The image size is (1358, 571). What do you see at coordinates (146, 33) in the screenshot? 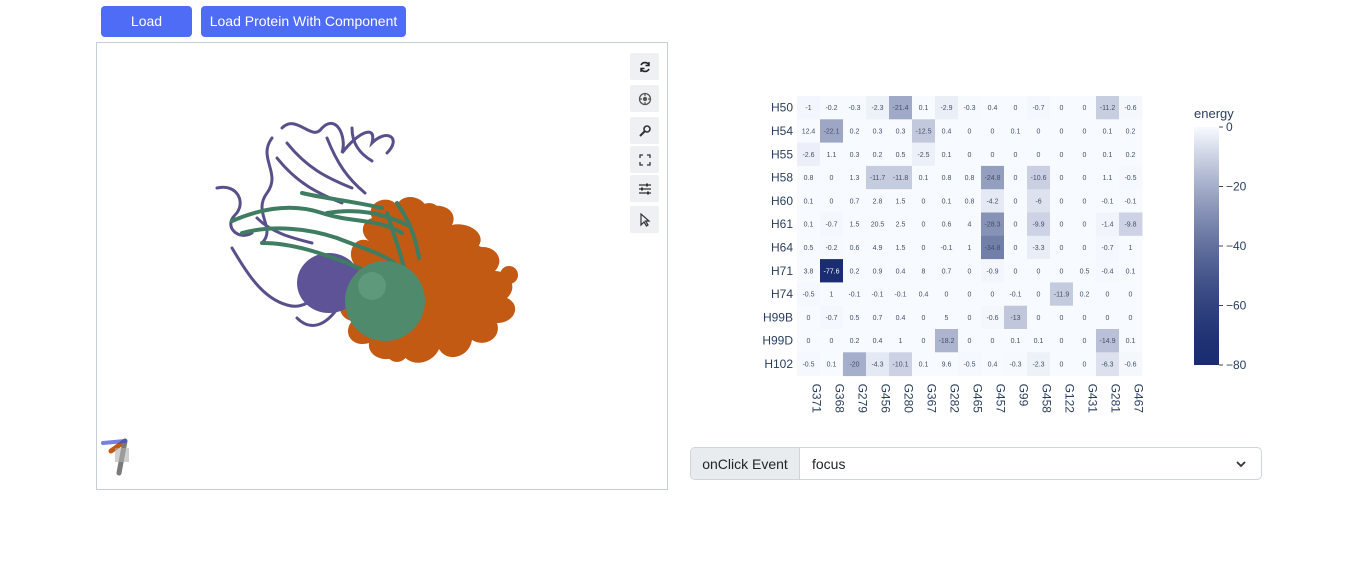
I see `load-protein-button: Load Protein` at bounding box center [146, 33].